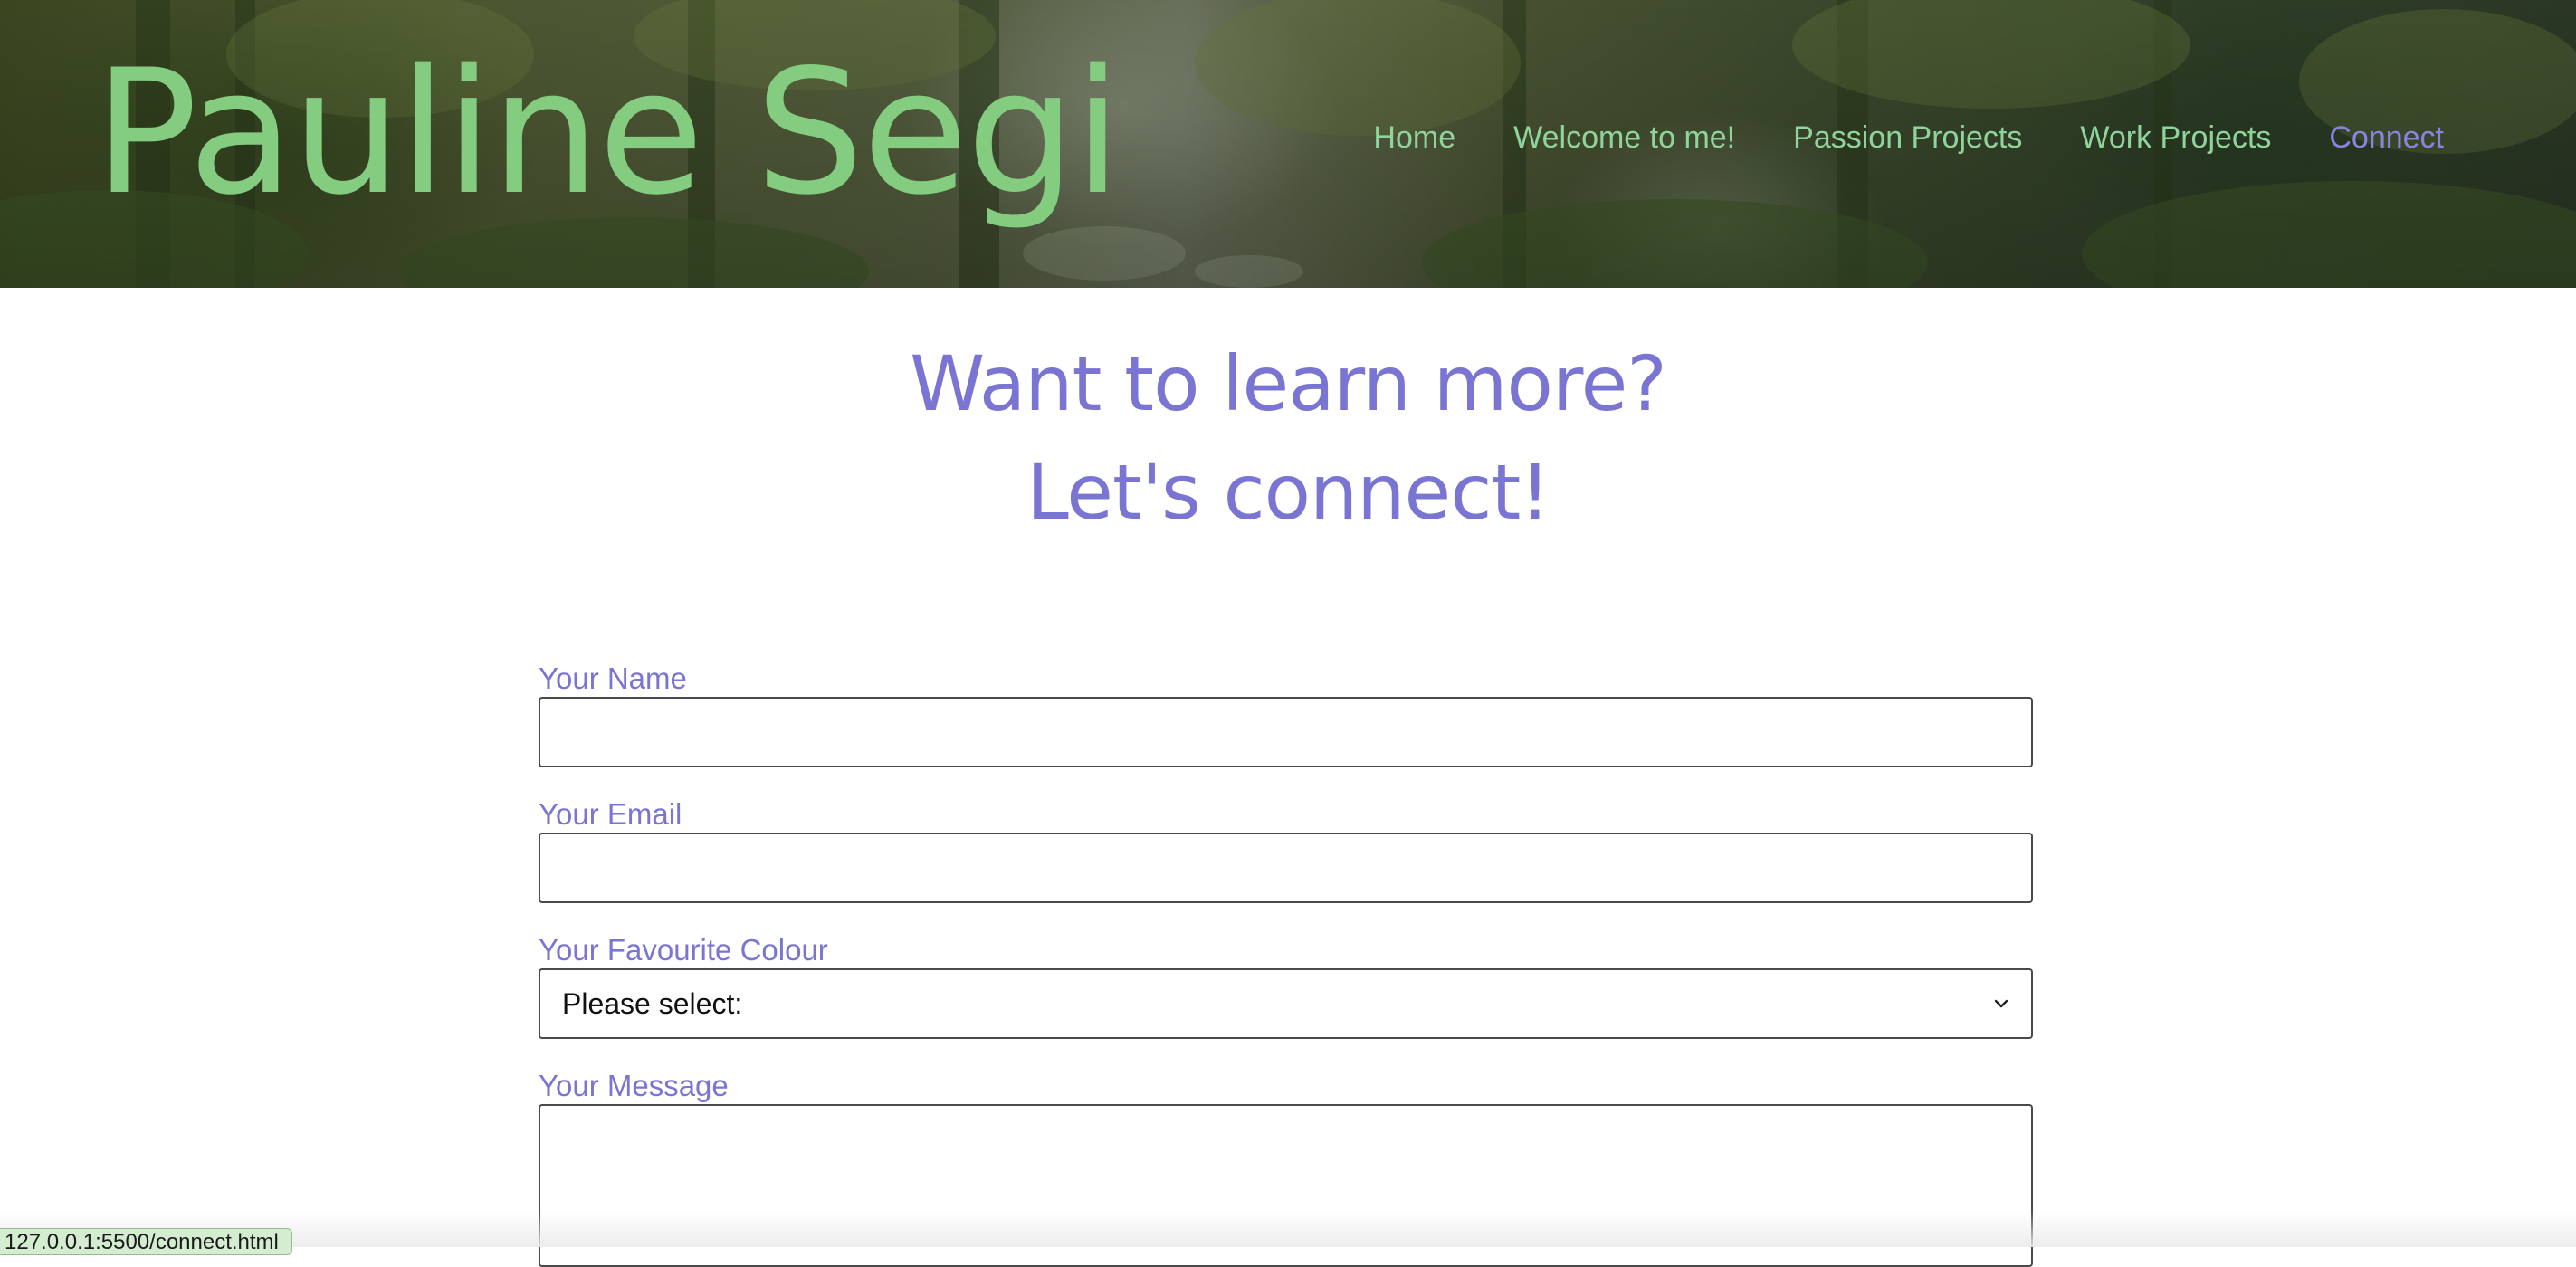 This screenshot has width=2576, height=1267. I want to click on colour-label: Your Favourite Colour, so click(683, 950).